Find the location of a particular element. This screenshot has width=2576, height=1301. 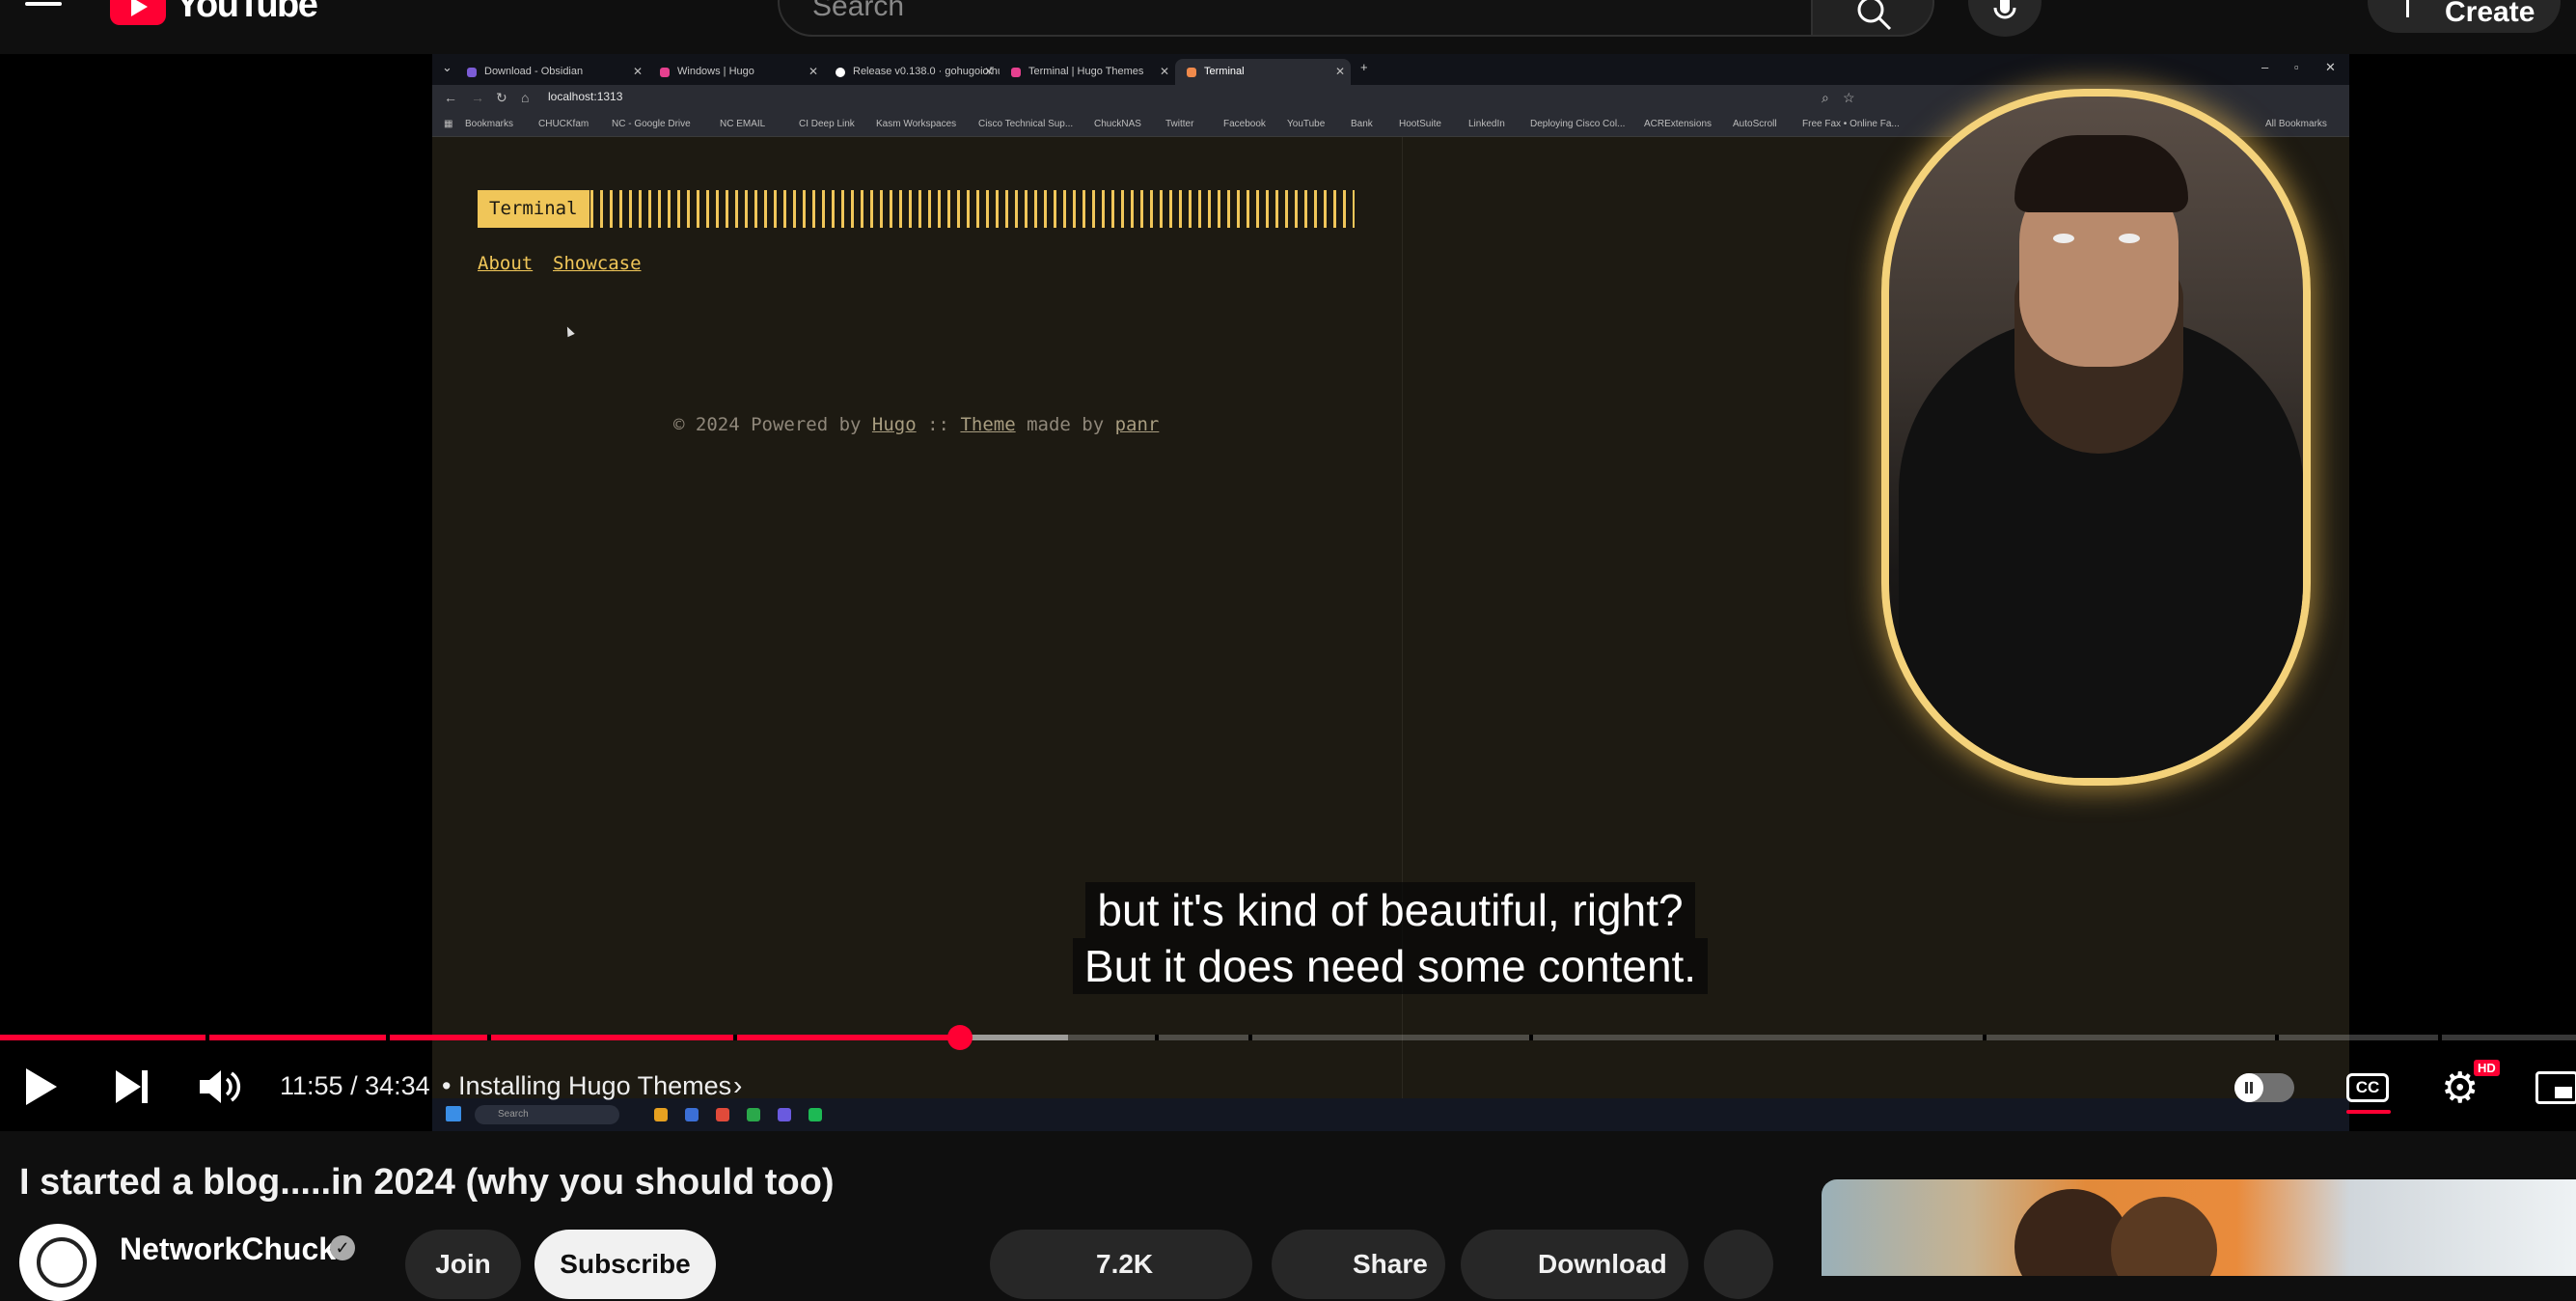

nav-link-showcase: Showcase is located at coordinates (598, 263).